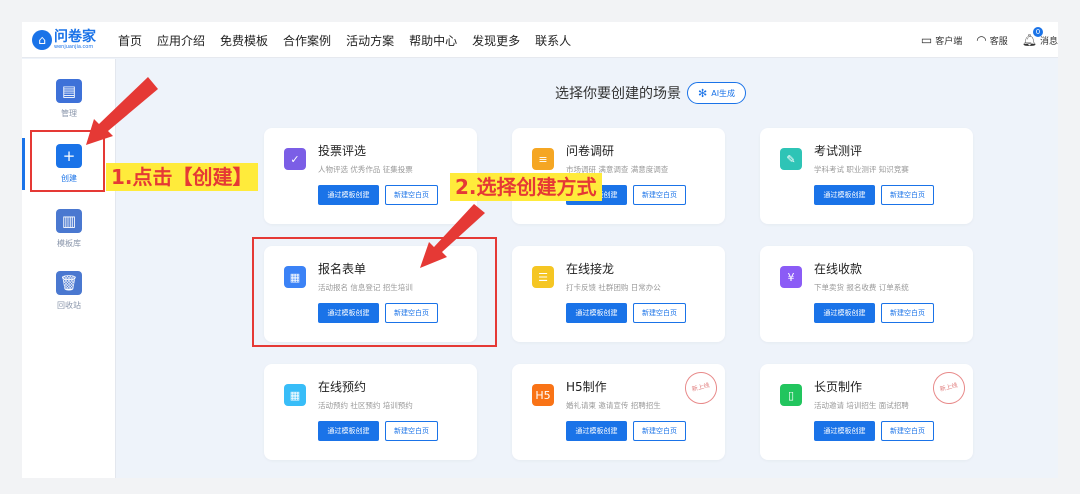 This screenshot has width=1080, height=494. Describe the element at coordinates (122, 111) in the screenshot. I see `arrow-to-create` at that location.